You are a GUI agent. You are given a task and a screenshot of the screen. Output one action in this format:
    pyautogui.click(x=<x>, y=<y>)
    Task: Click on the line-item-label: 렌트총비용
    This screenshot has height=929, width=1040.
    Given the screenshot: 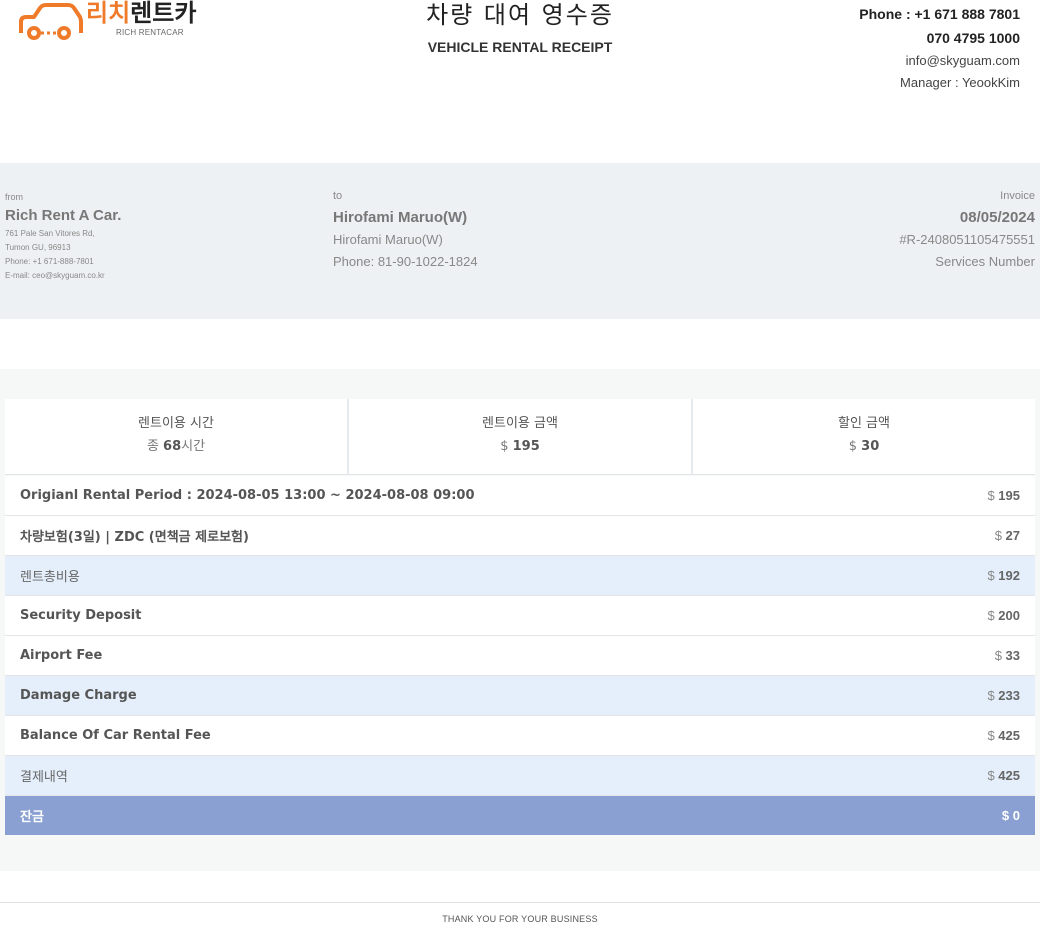 What is the action you would take?
    pyautogui.click(x=50, y=577)
    